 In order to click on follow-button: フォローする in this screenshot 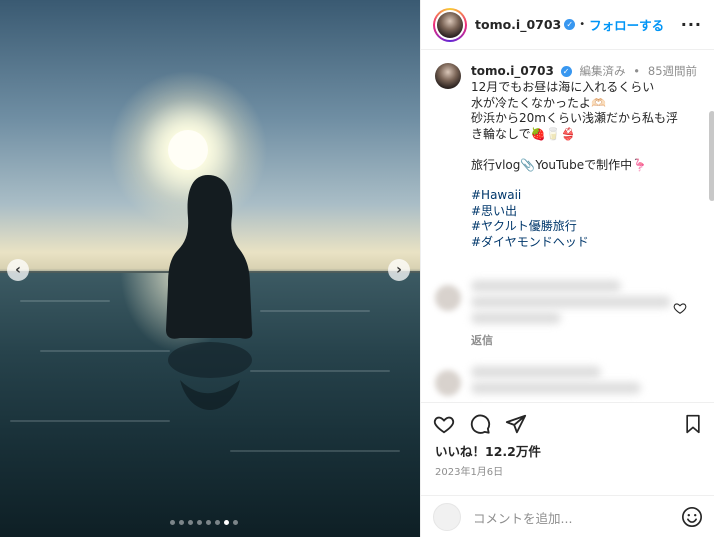, I will do `click(626, 24)`.